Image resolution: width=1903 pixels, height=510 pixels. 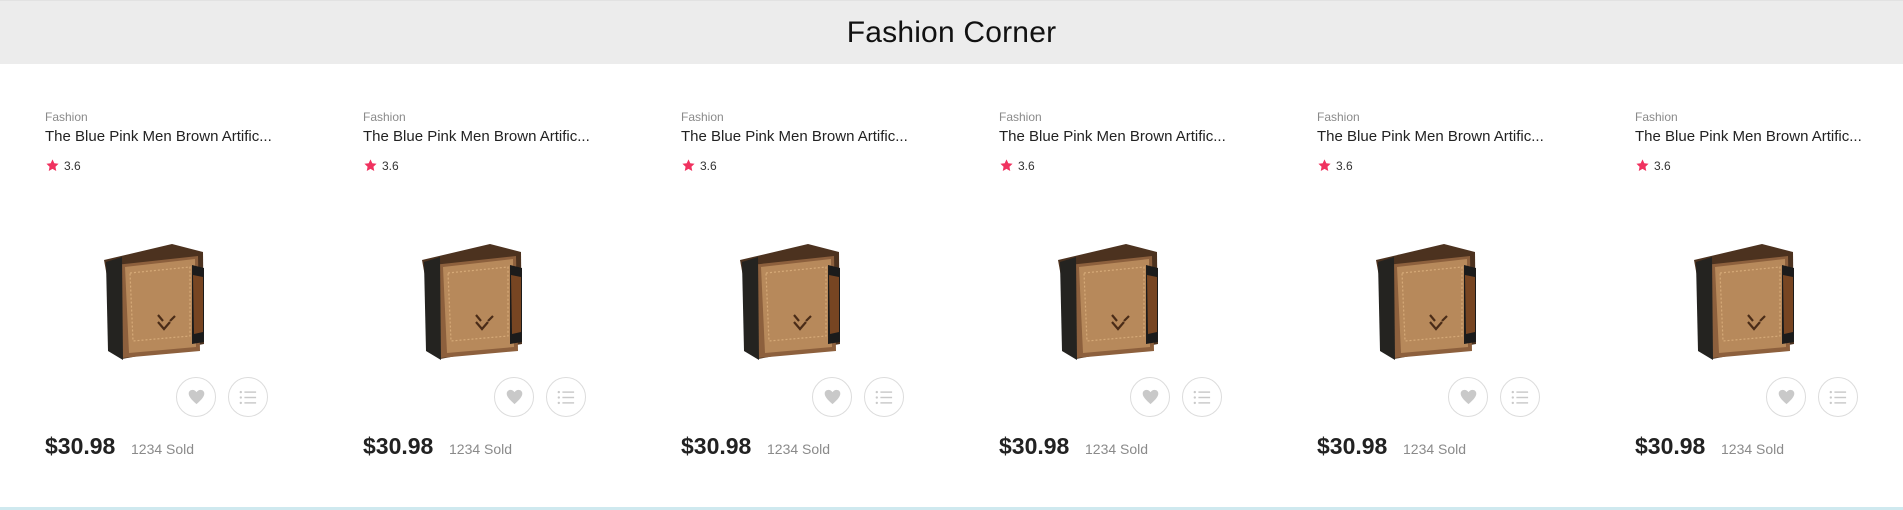 I want to click on section-header: Fashion Corner, so click(x=951, y=32).